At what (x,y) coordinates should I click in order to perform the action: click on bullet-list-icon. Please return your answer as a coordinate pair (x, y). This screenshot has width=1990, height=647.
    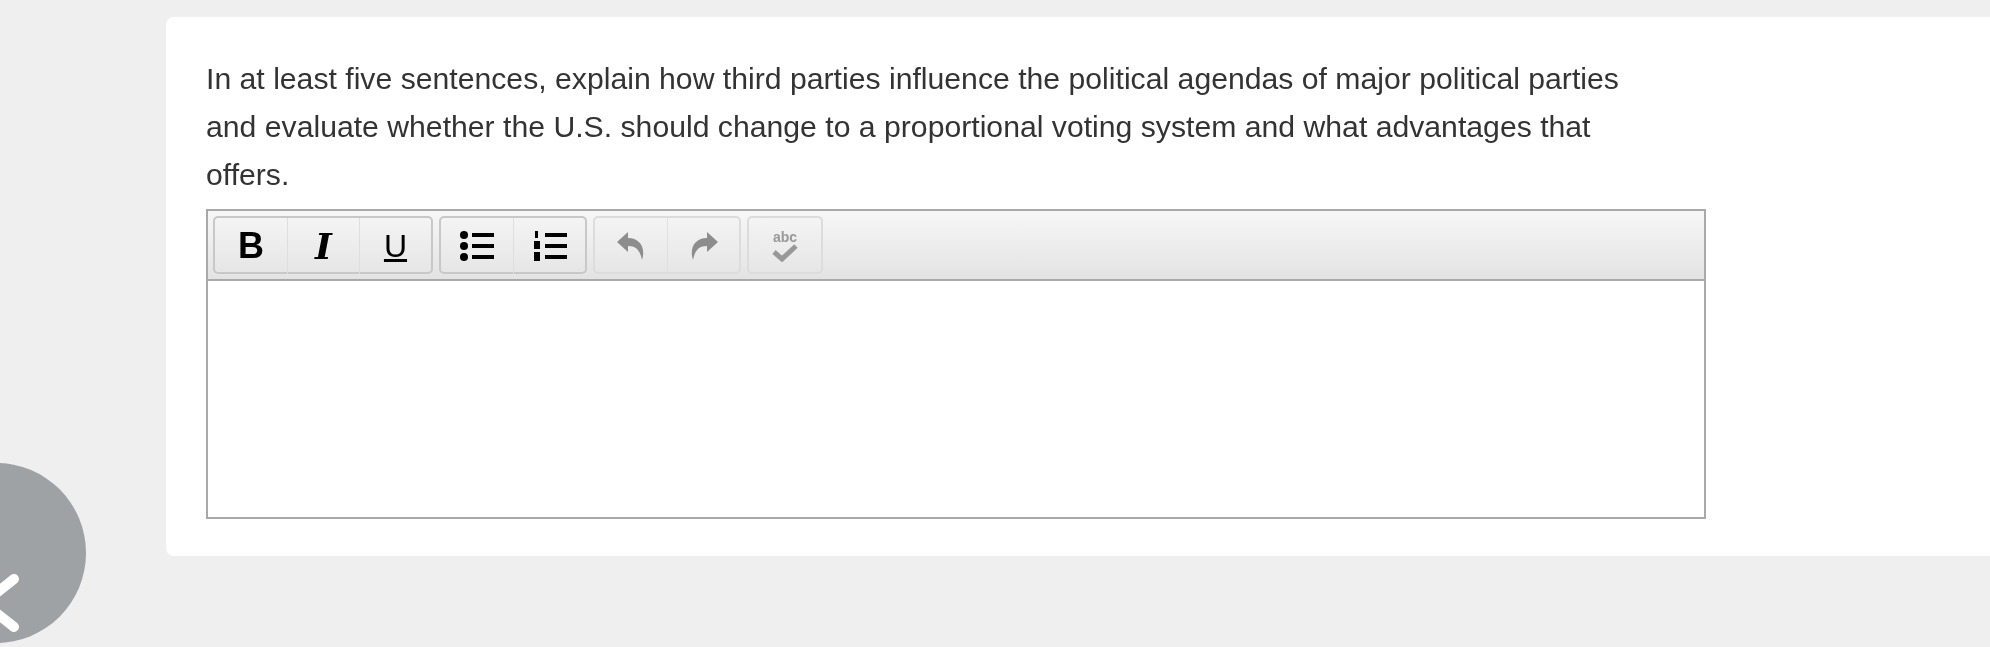
    Looking at the image, I should click on (477, 246).